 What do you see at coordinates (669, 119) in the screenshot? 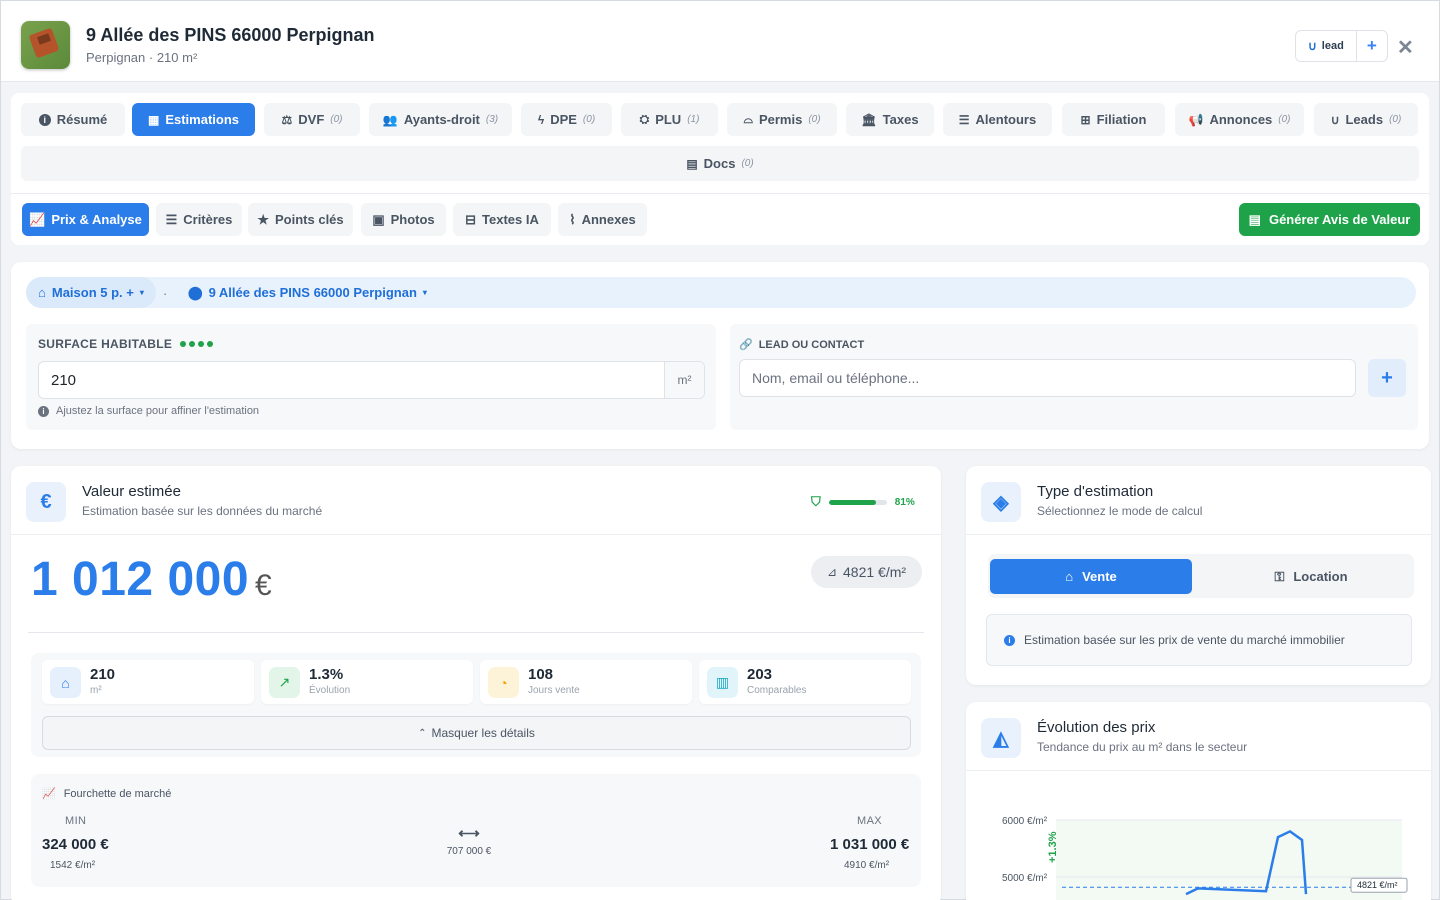
I see `tab-plu: ⛭ PLU (1)` at bounding box center [669, 119].